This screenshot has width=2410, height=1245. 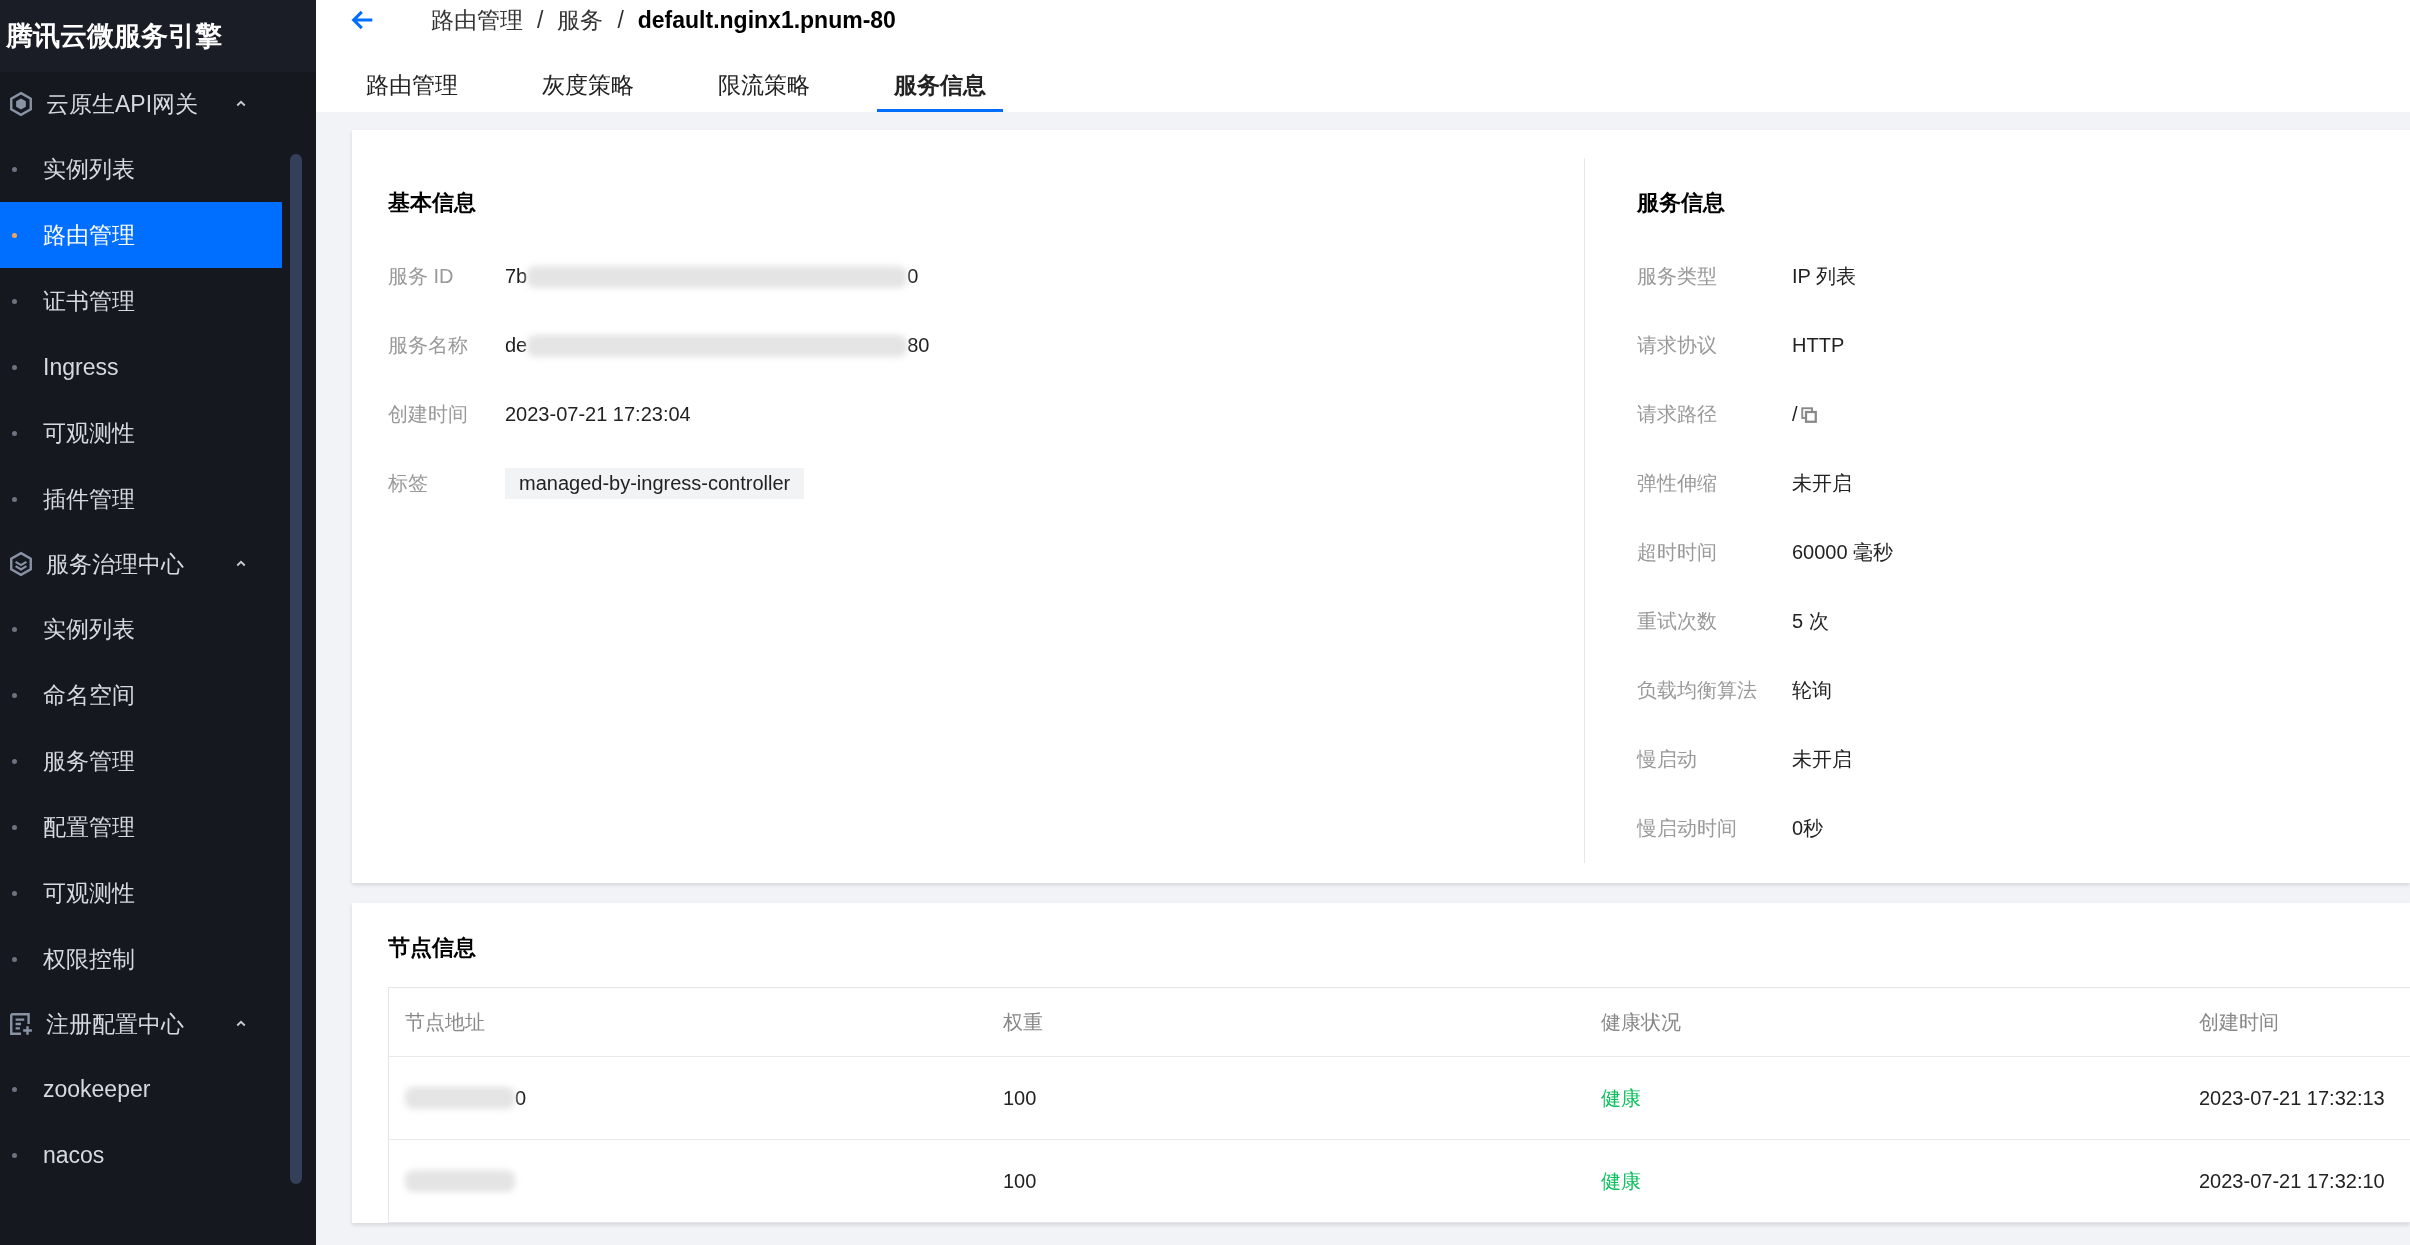 What do you see at coordinates (1677, 483) in the screenshot?
I see `field-label: 弹性伸缩` at bounding box center [1677, 483].